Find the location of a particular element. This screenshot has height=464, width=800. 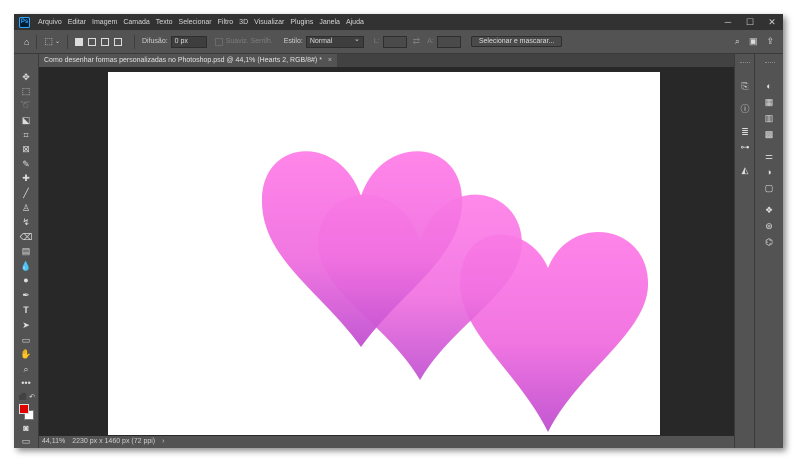

antialias-checkbox is located at coordinates (218, 41).